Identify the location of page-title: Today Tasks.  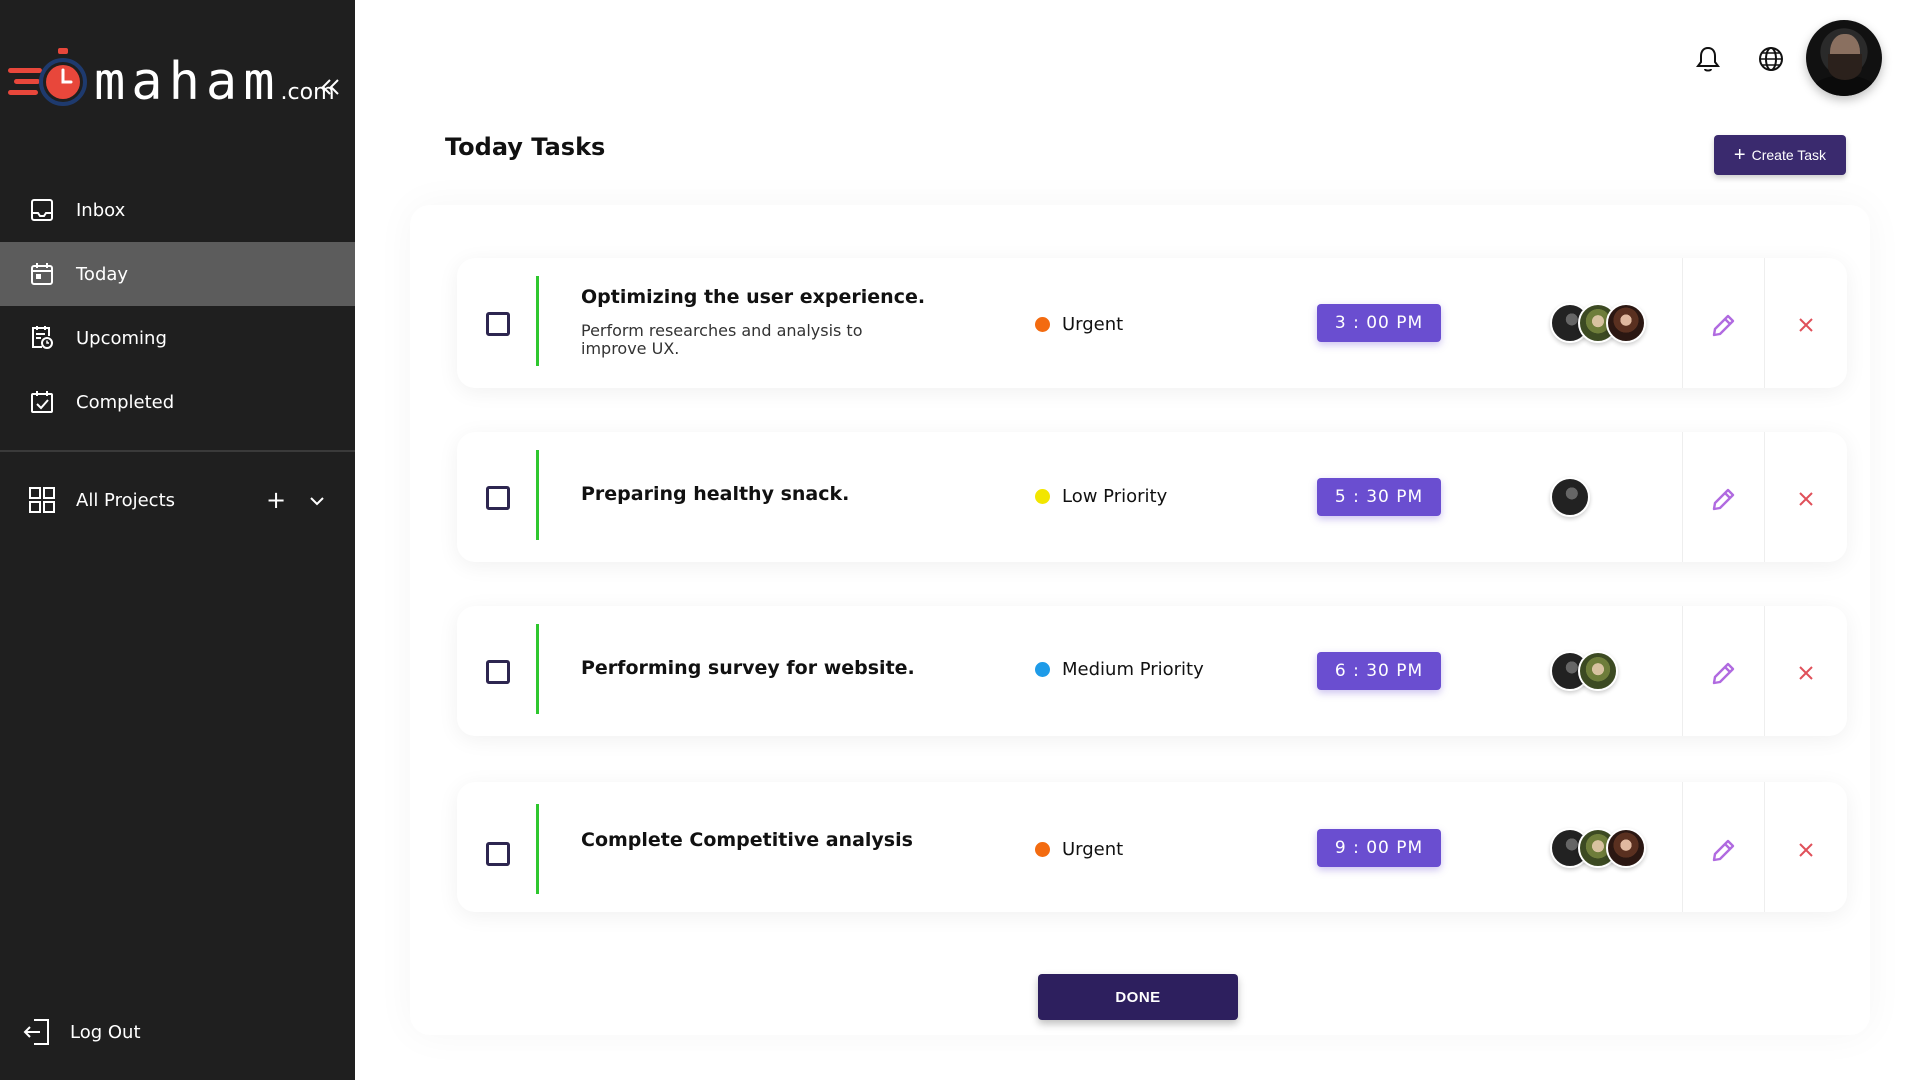
(525, 147).